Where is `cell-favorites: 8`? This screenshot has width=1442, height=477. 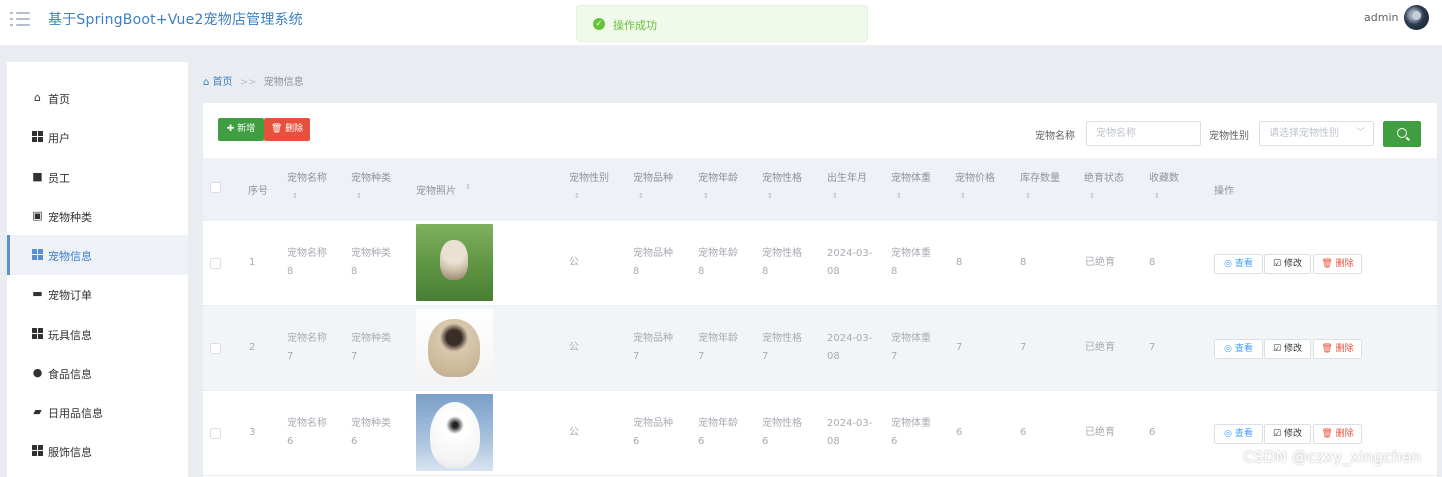
cell-favorites: 8 is located at coordinates (1152, 262).